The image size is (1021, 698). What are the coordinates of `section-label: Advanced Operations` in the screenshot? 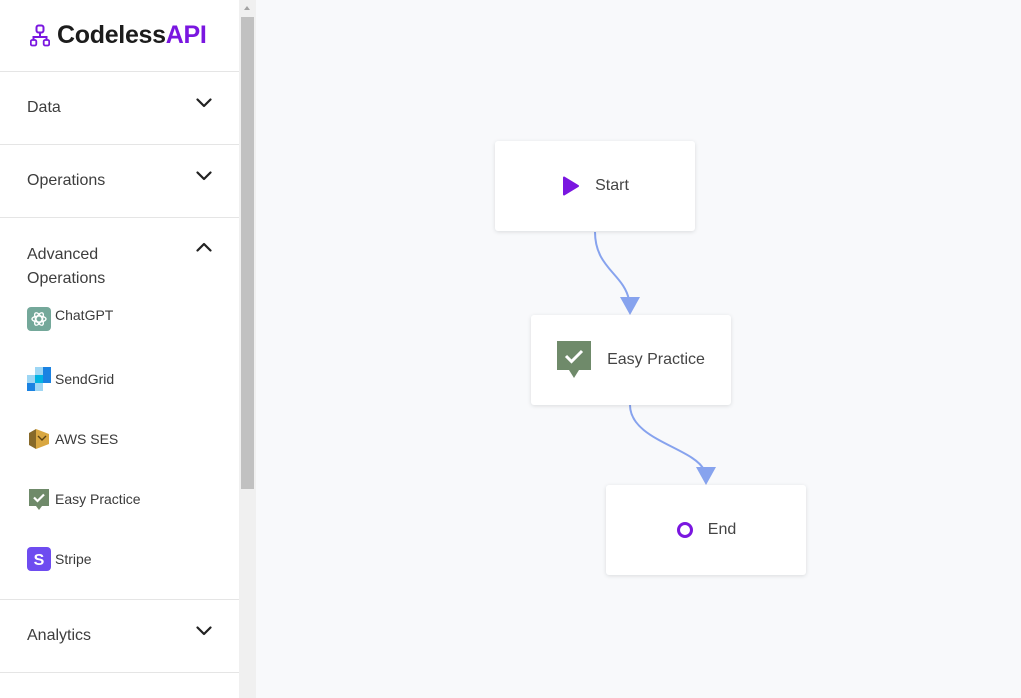 It's located at (66, 266).